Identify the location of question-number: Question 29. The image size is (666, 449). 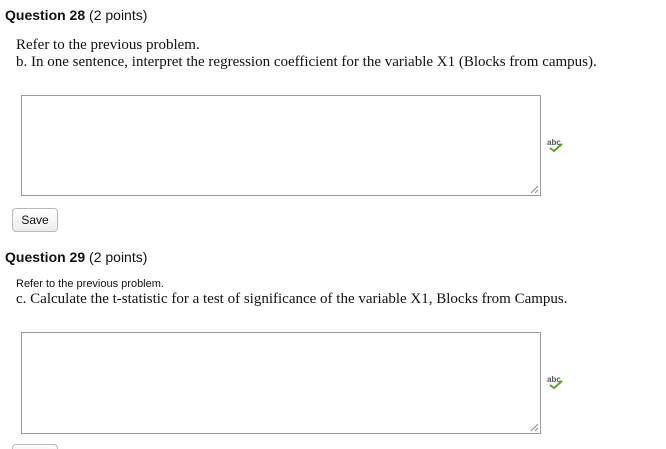
(45, 257).